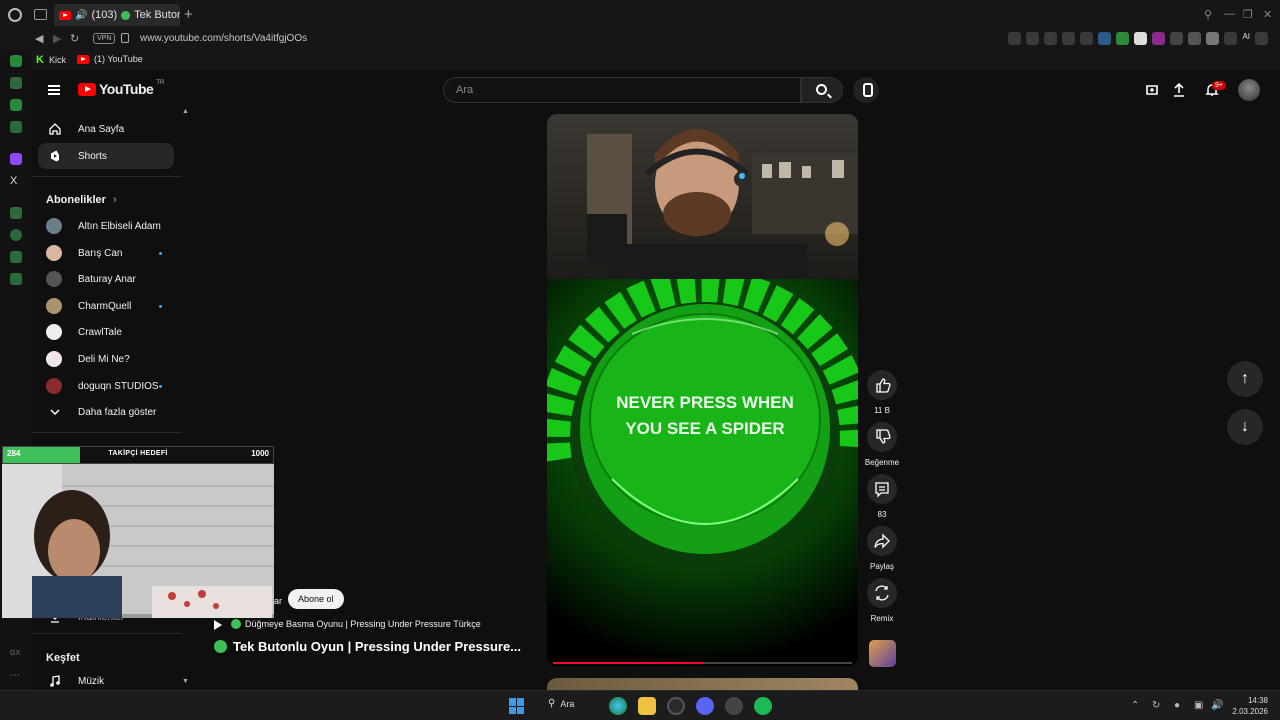  I want to click on account-avatar, so click(1249, 90).